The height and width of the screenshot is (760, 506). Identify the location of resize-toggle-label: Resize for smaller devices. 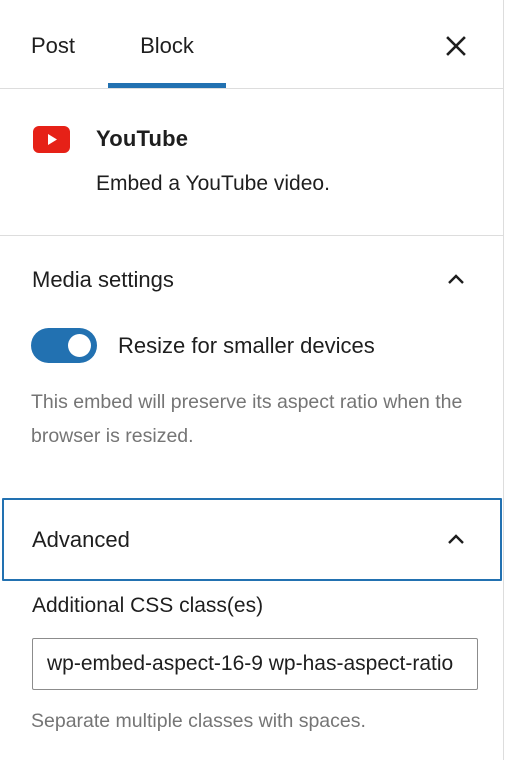
(246, 345).